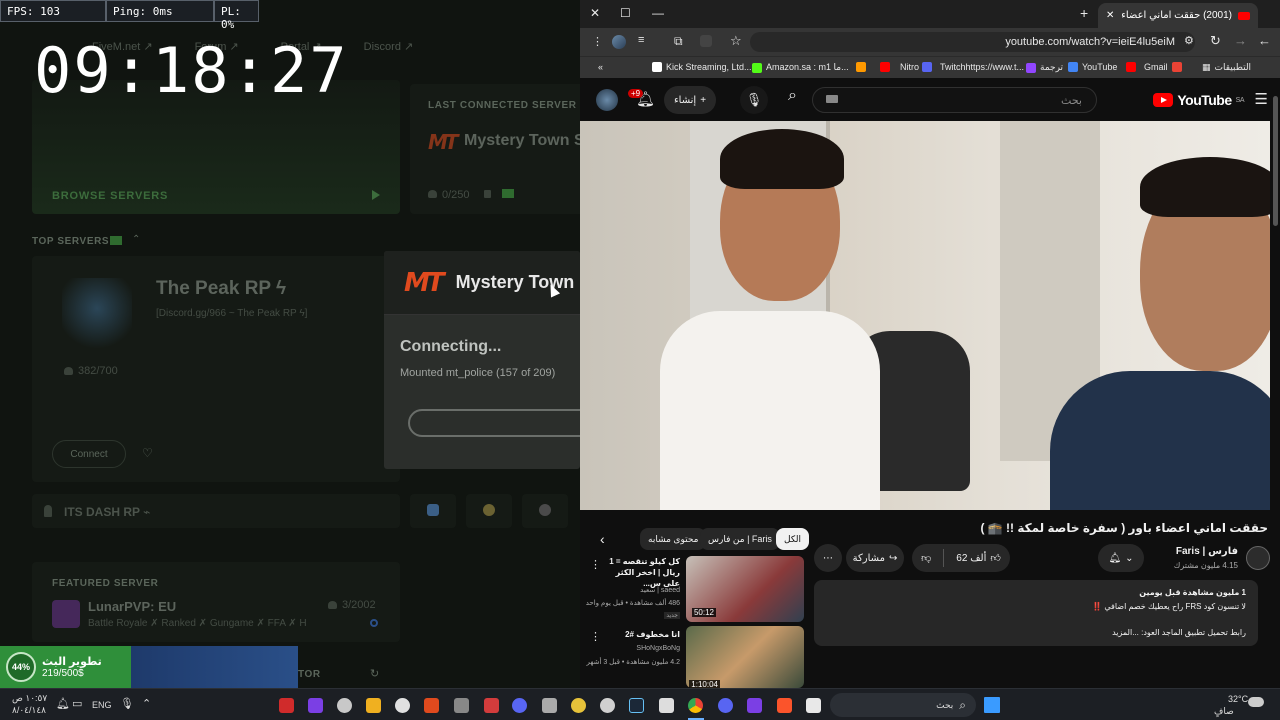 The image size is (1280, 720). What do you see at coordinates (784, 705) in the screenshot?
I see `brave-icon` at bounding box center [784, 705].